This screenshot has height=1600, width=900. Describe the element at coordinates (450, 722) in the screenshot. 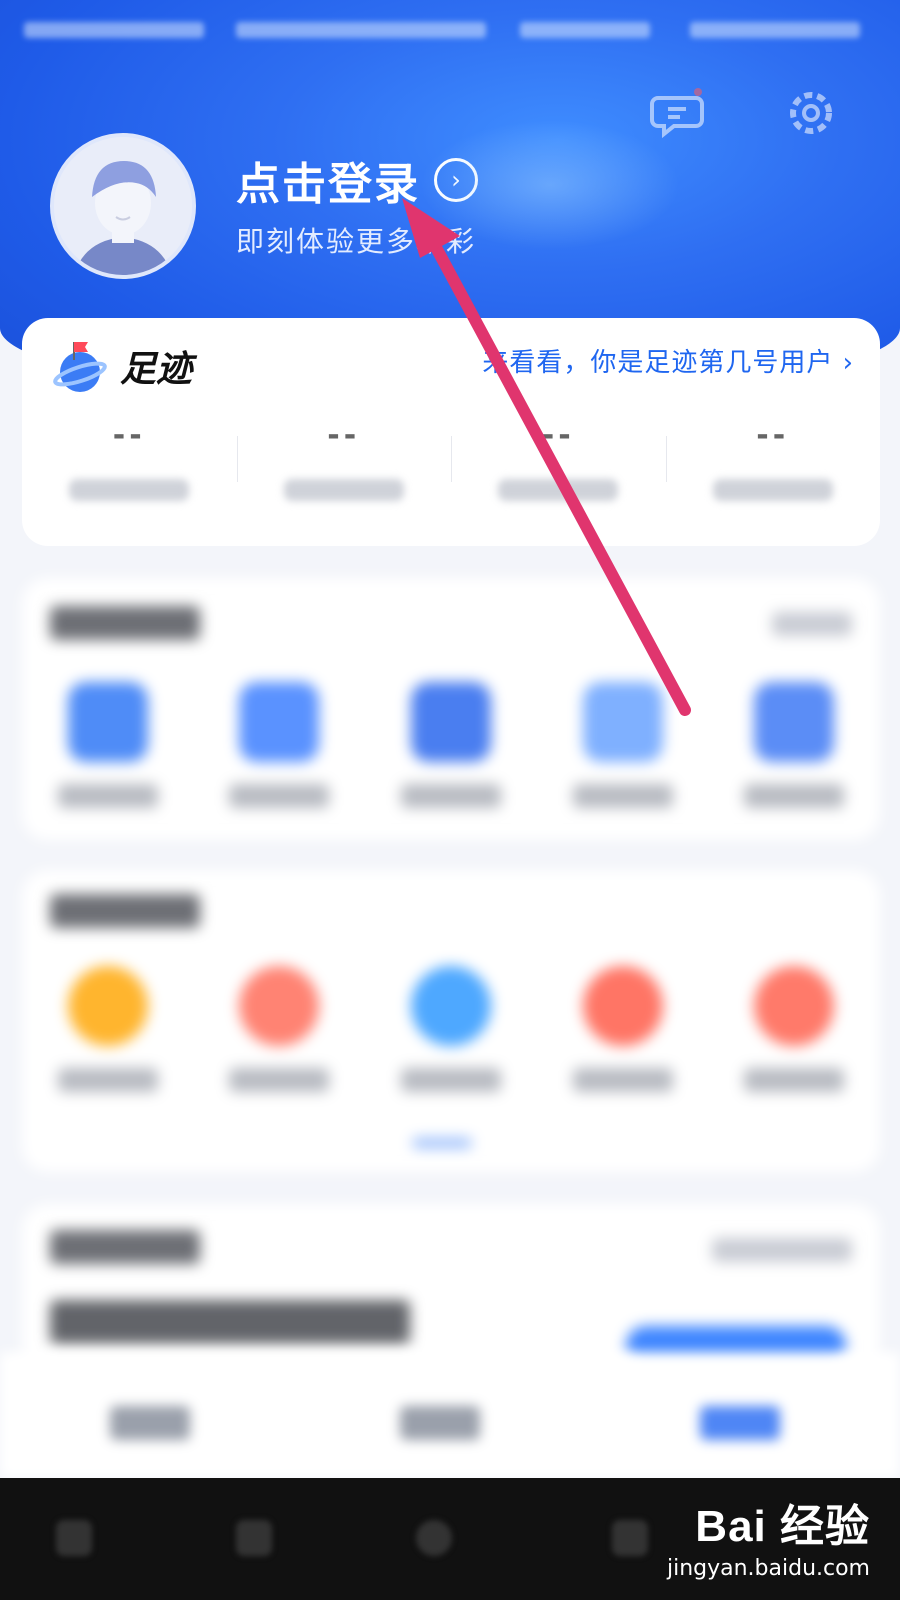

I see `bottle-icon` at that location.